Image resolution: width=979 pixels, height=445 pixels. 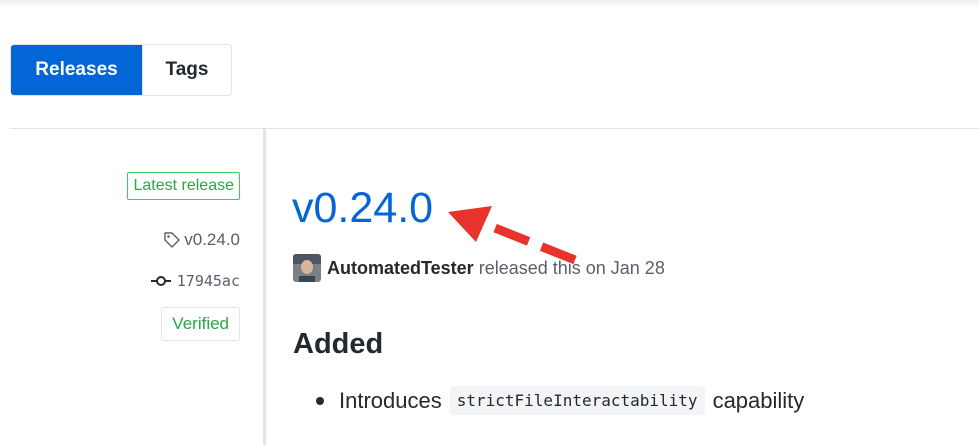 I want to click on release-title-link: v0.24.0, so click(x=362, y=208).